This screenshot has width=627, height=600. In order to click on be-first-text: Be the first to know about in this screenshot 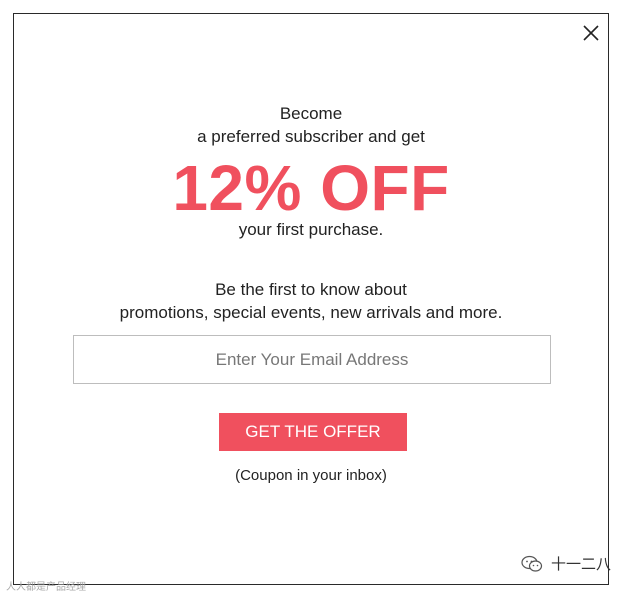, I will do `click(311, 289)`.